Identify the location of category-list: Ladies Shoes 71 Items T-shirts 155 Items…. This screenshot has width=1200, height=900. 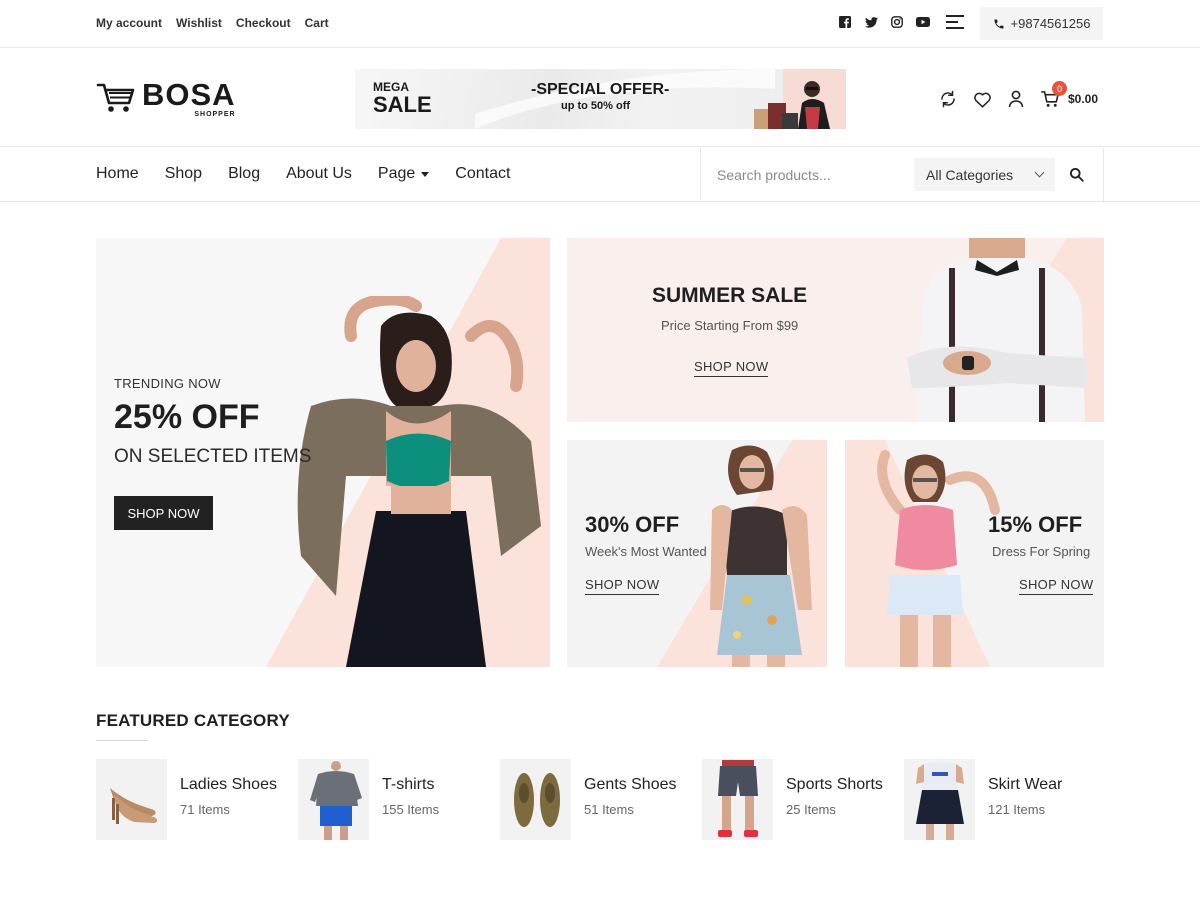
(601, 800).